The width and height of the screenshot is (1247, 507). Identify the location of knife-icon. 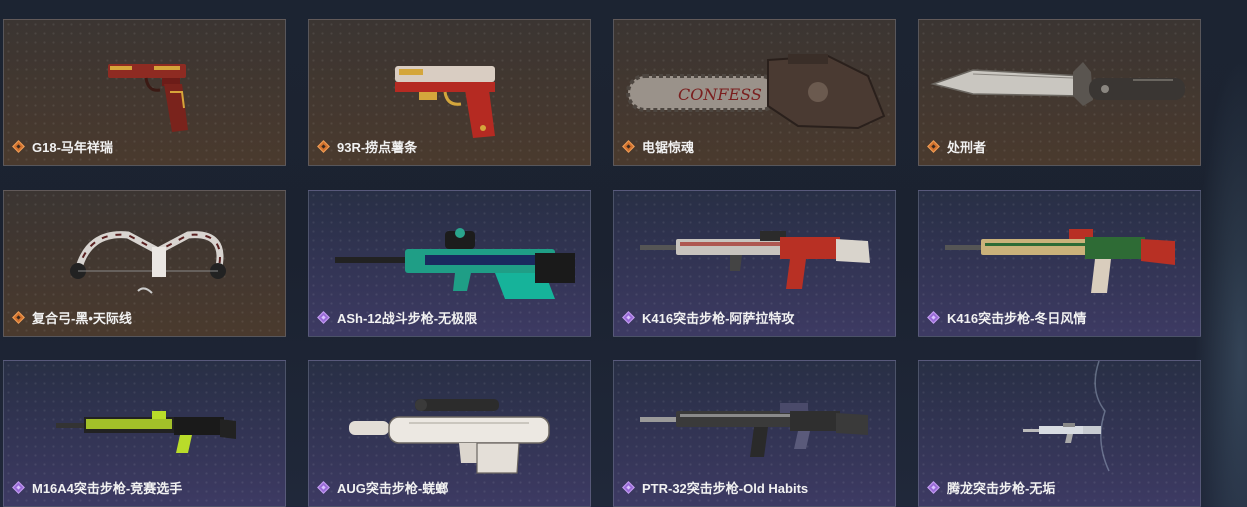
(1057, 84).